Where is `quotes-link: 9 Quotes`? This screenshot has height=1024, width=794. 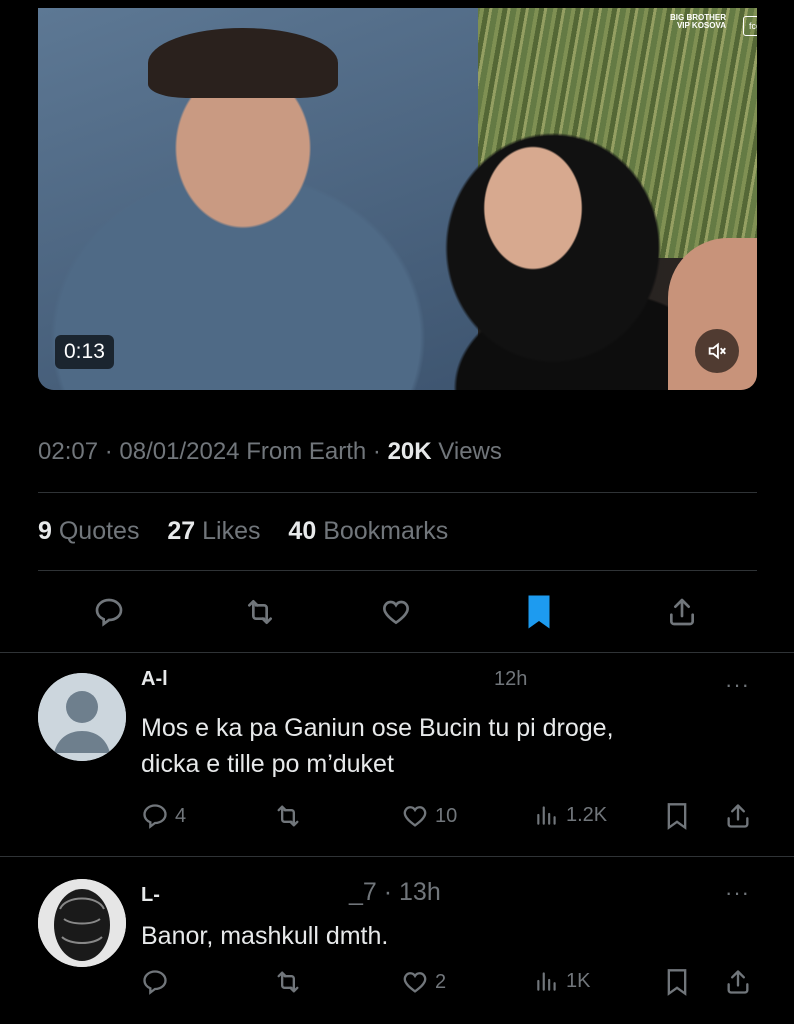
quotes-link: 9 Quotes is located at coordinates (92, 531).